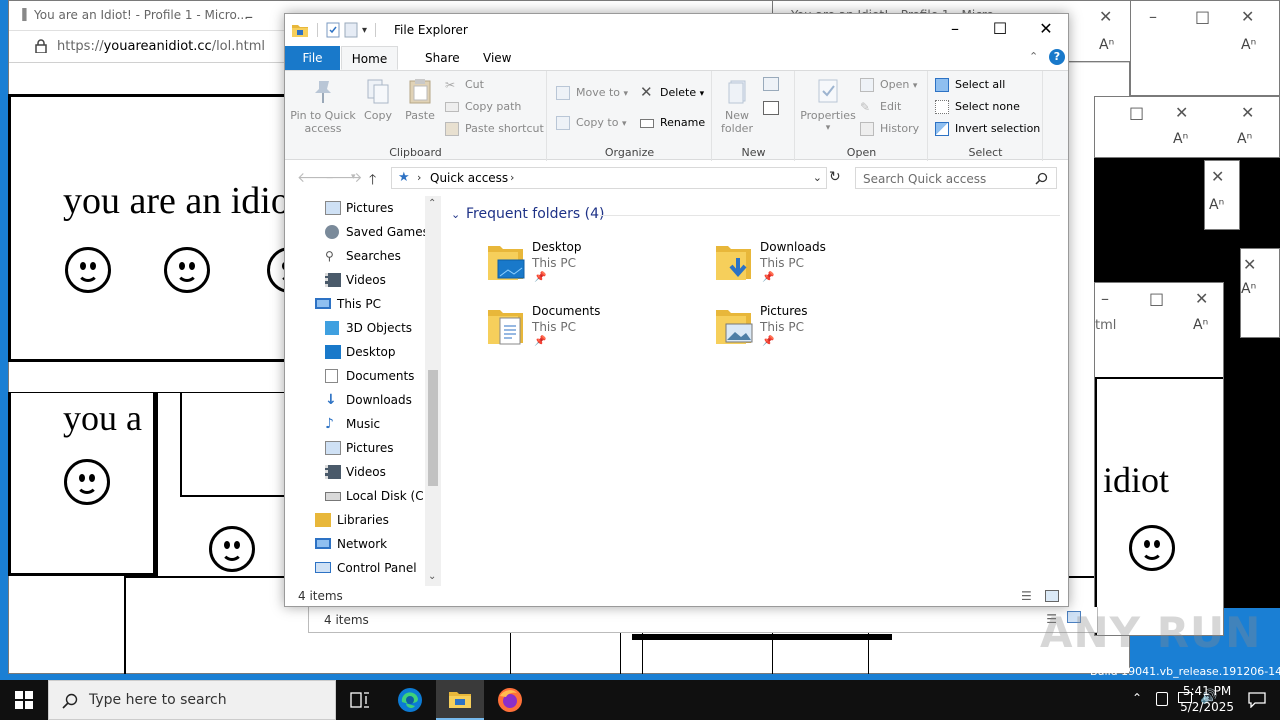 This screenshot has height=720, width=1280. I want to click on edge-button, so click(410, 700).